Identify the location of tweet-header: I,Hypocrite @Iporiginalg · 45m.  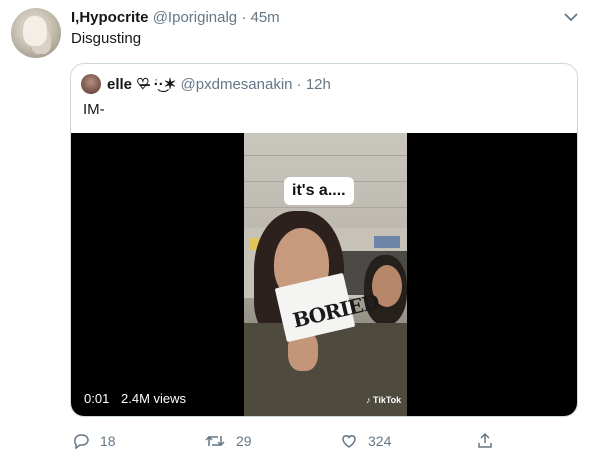
(175, 17).